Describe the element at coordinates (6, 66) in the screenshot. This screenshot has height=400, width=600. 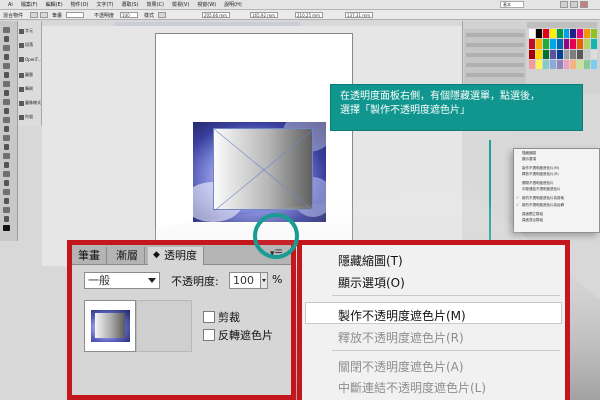
I see `type-tool-icon` at that location.